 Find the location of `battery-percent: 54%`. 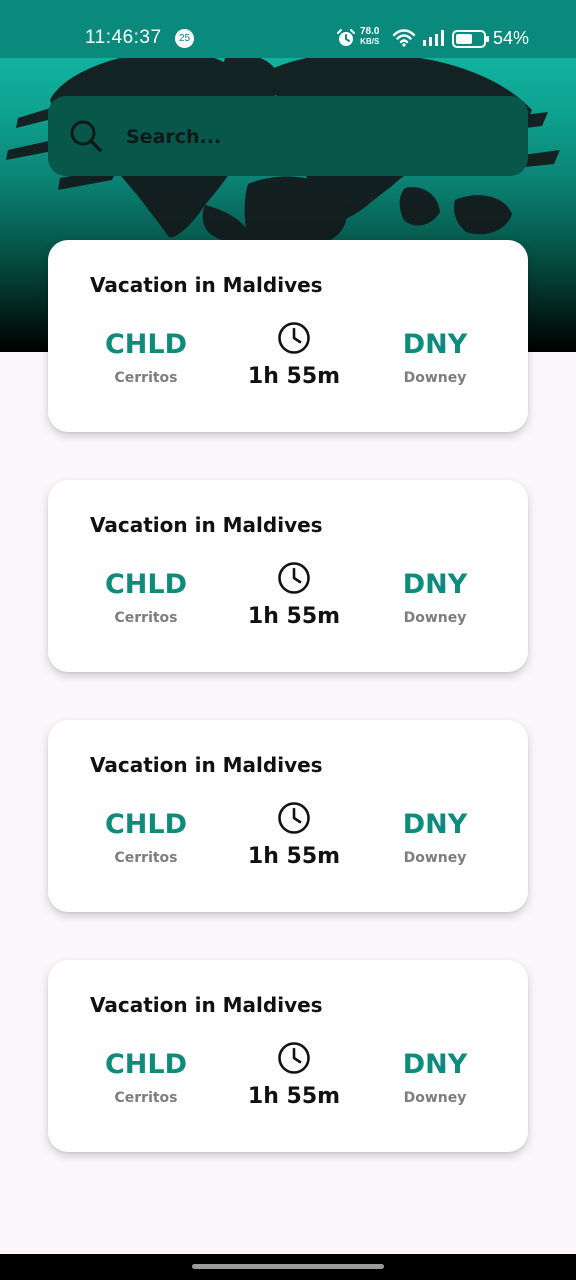

battery-percent: 54% is located at coordinates (511, 38).